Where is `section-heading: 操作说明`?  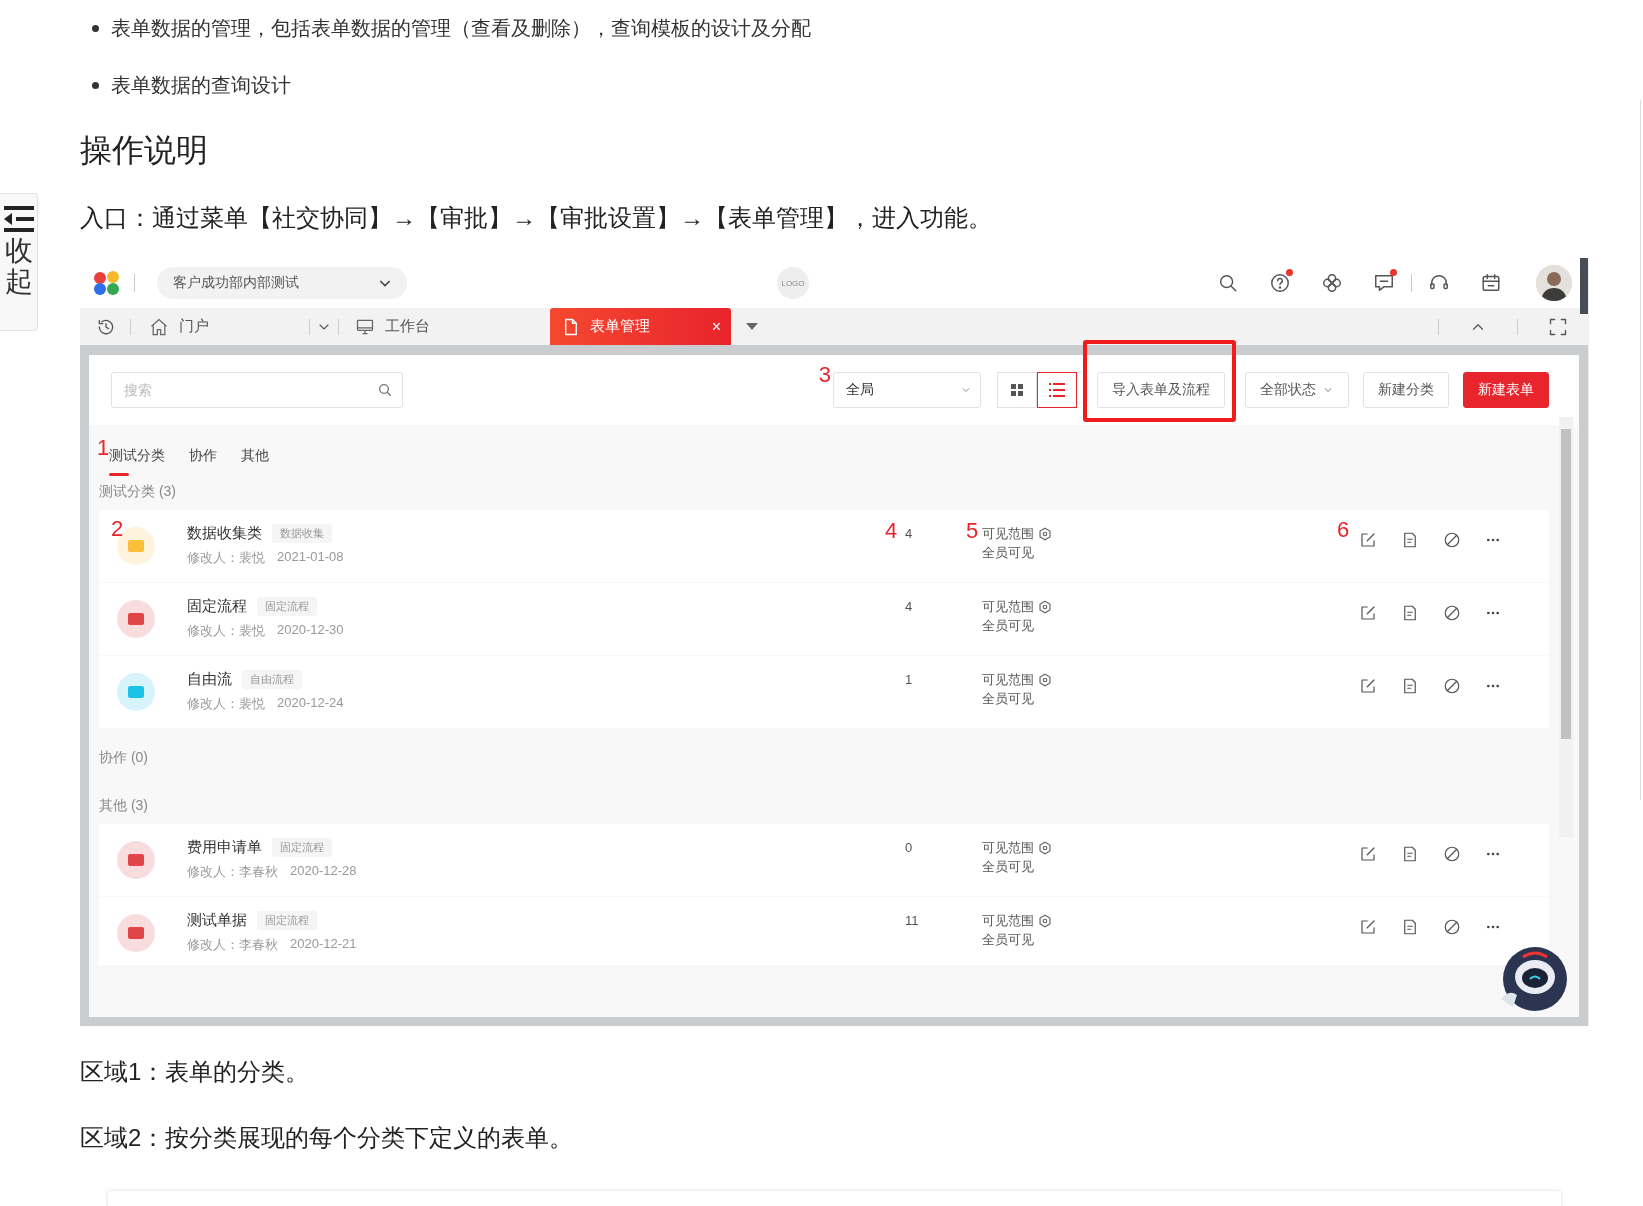 section-heading: 操作说明 is located at coordinates (144, 150).